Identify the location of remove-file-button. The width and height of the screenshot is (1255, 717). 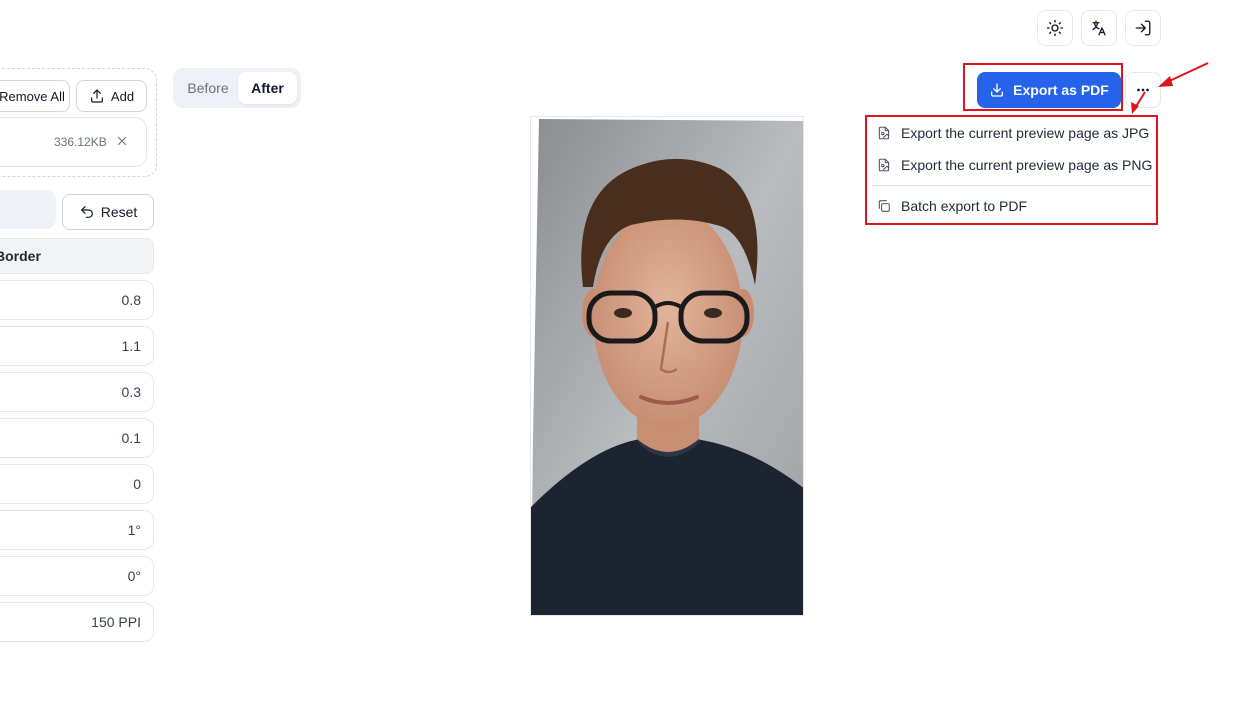
(123, 142).